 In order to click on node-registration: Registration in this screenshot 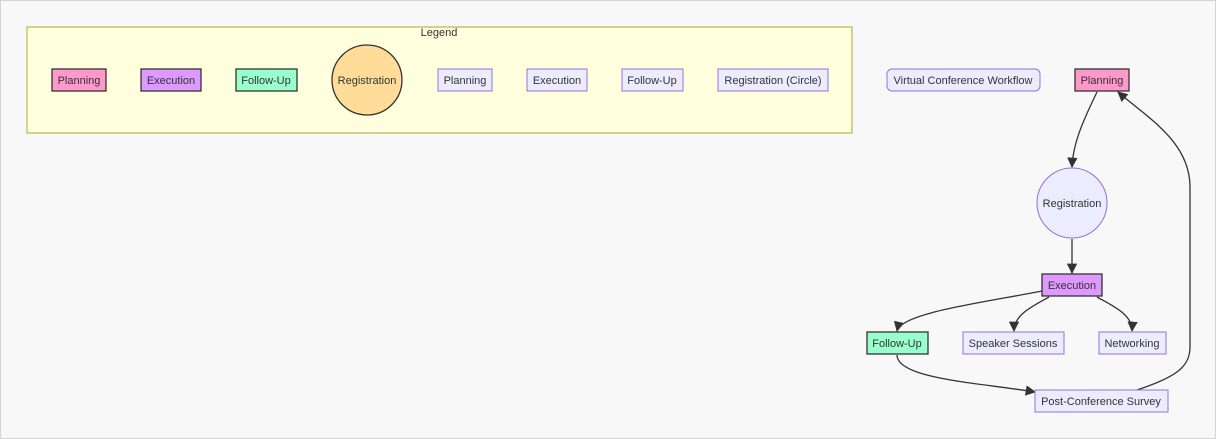, I will do `click(1072, 203)`.